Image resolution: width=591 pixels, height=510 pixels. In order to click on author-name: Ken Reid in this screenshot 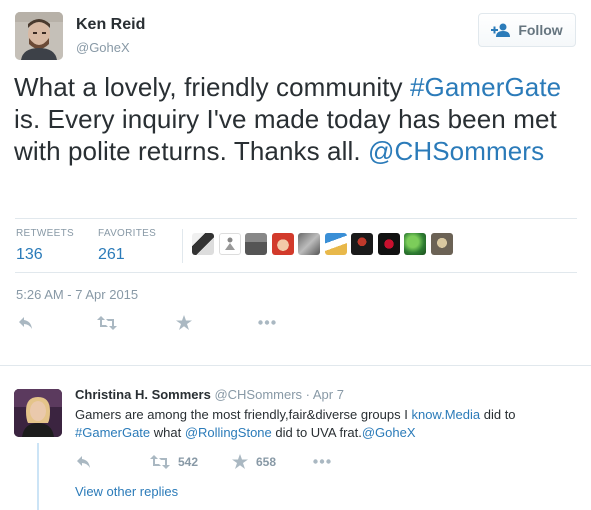, I will do `click(110, 25)`.